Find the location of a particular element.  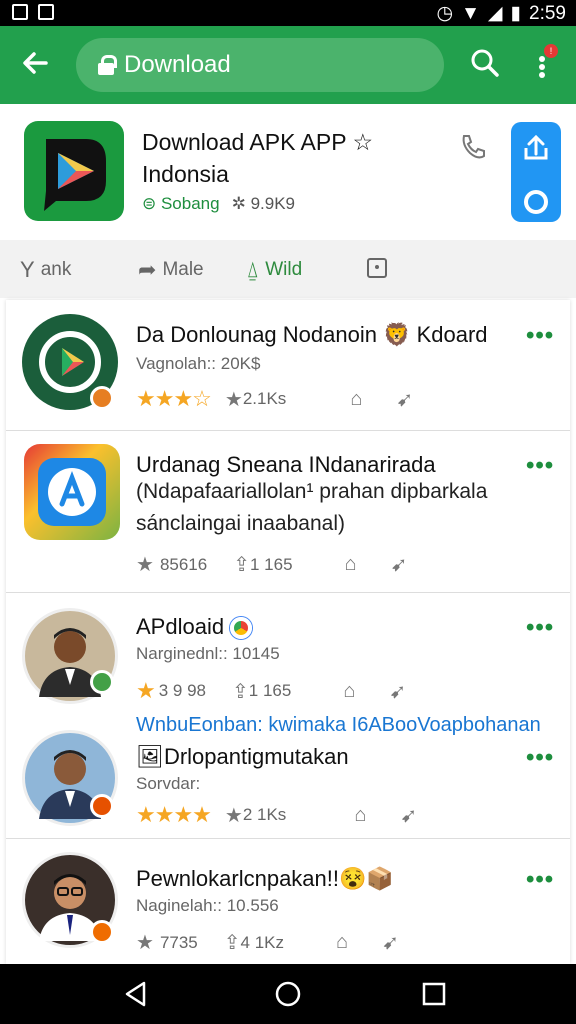

back-arrow-icon is located at coordinates (35, 63).